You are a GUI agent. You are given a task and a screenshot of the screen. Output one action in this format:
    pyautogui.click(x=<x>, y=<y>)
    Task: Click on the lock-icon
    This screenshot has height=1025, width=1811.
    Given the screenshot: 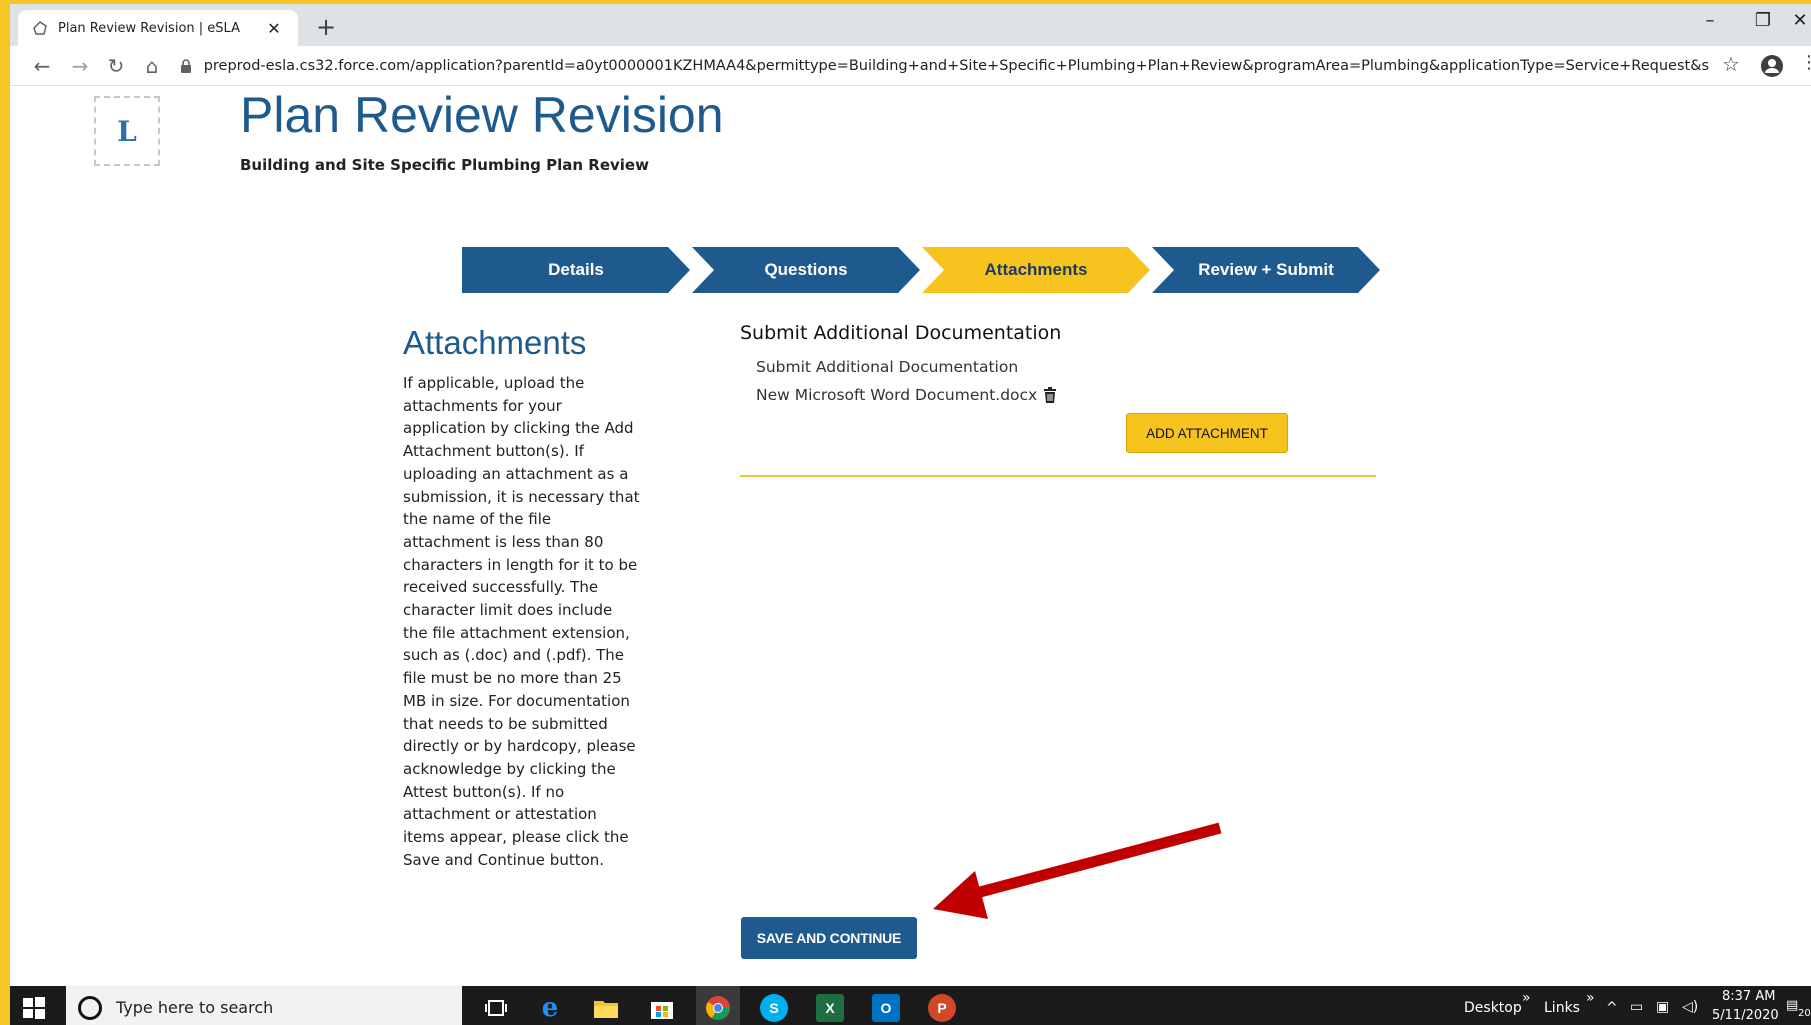 What is the action you would take?
    pyautogui.click(x=187, y=66)
    